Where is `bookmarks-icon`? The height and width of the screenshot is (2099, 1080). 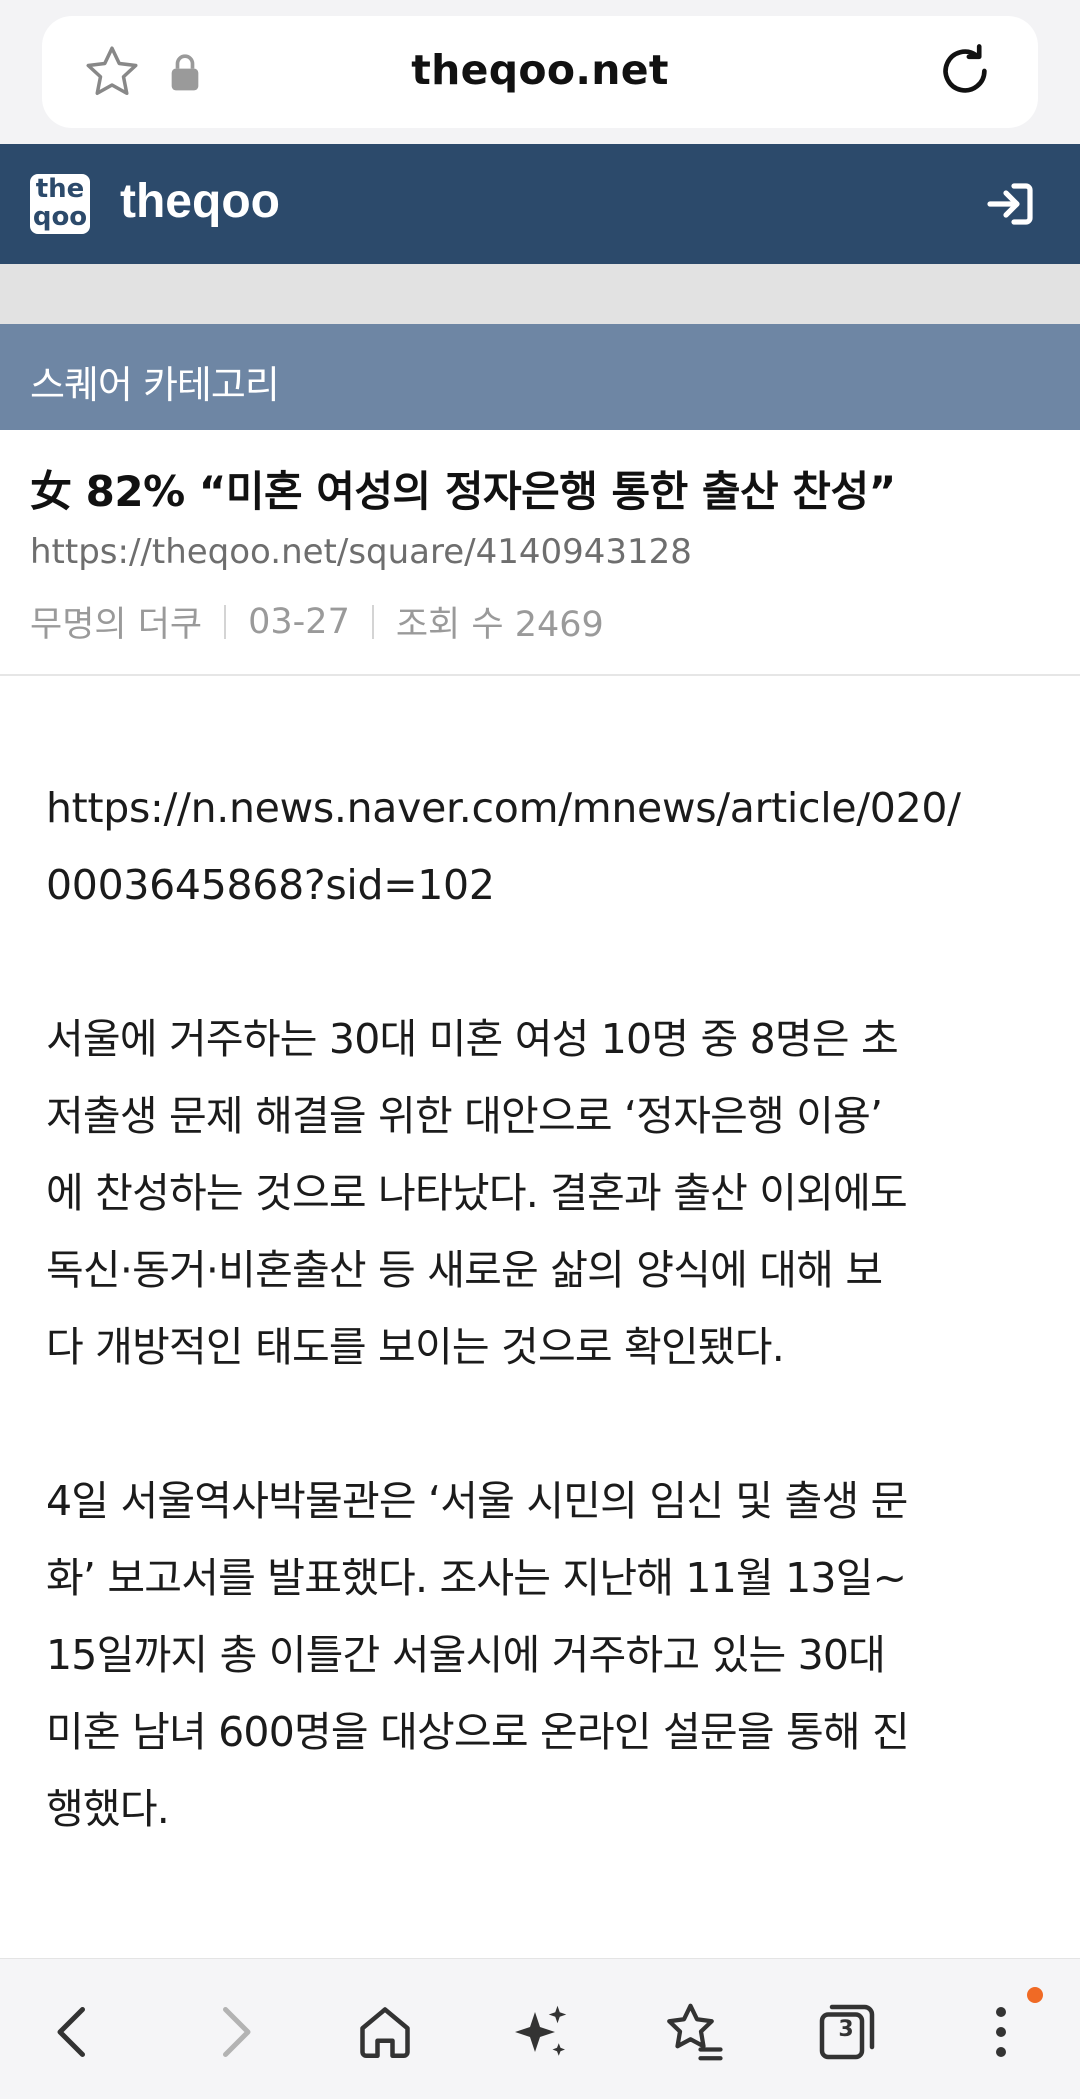 bookmarks-icon is located at coordinates (695, 2032).